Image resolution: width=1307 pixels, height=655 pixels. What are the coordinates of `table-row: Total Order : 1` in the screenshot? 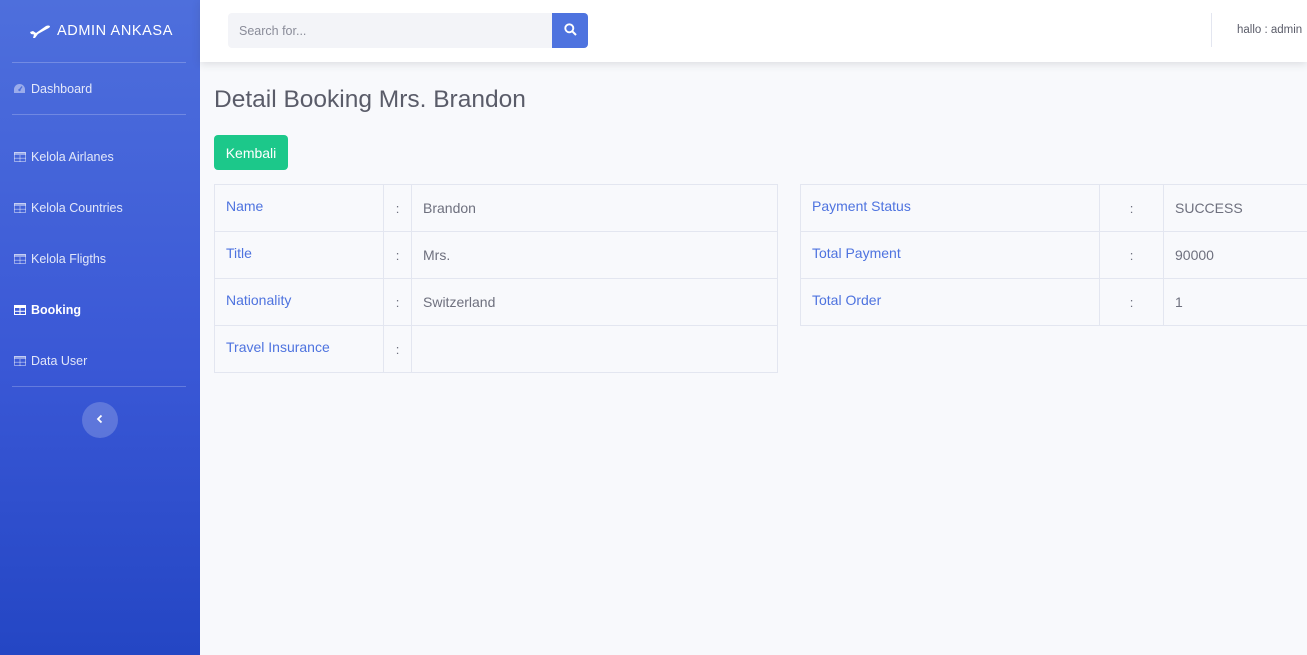 It's located at (1053, 302).